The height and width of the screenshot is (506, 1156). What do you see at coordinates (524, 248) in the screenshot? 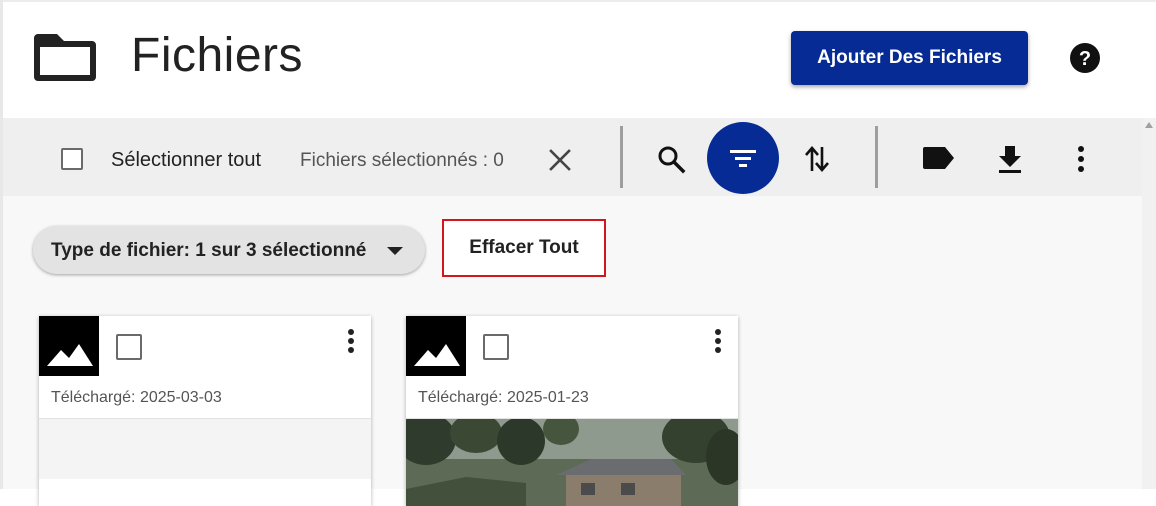
I see `clear-all-button: Effacer Tout` at bounding box center [524, 248].